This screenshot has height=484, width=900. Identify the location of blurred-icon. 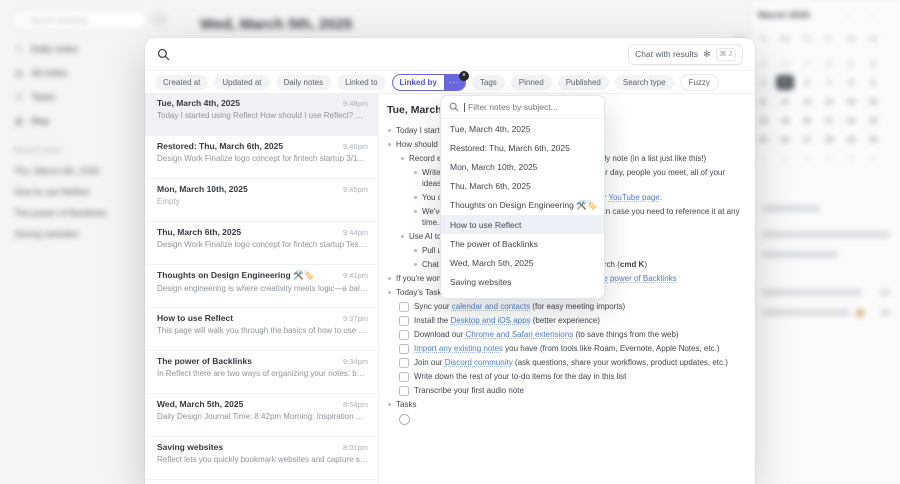
(885, 312).